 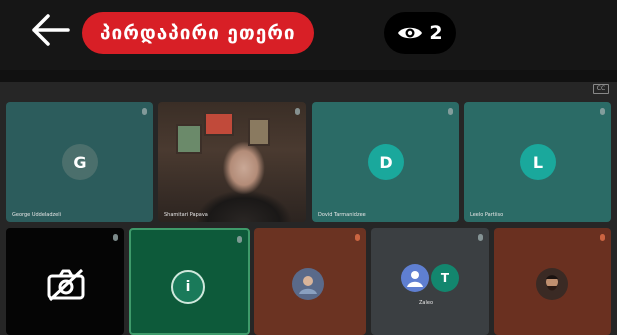 I want to click on participant-tile-active-speaker: i, so click(x=189, y=281).